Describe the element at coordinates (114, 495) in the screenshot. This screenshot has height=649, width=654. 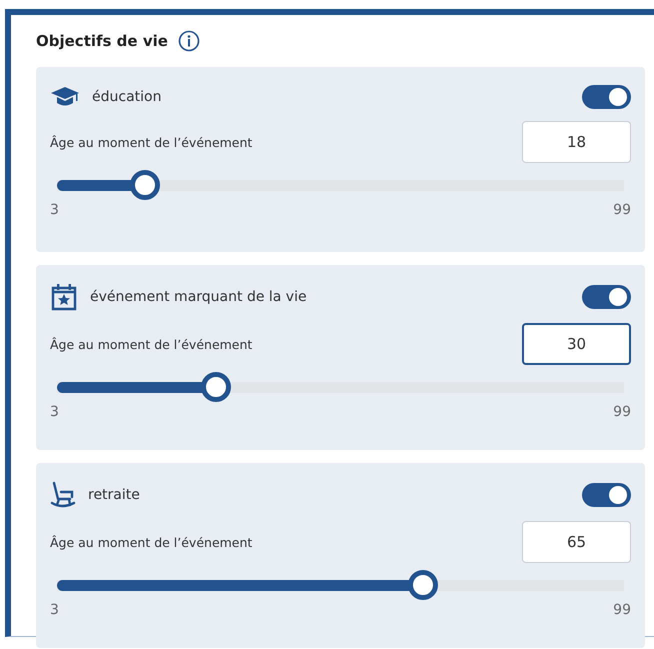
I see `goal-title: retraite` at that location.